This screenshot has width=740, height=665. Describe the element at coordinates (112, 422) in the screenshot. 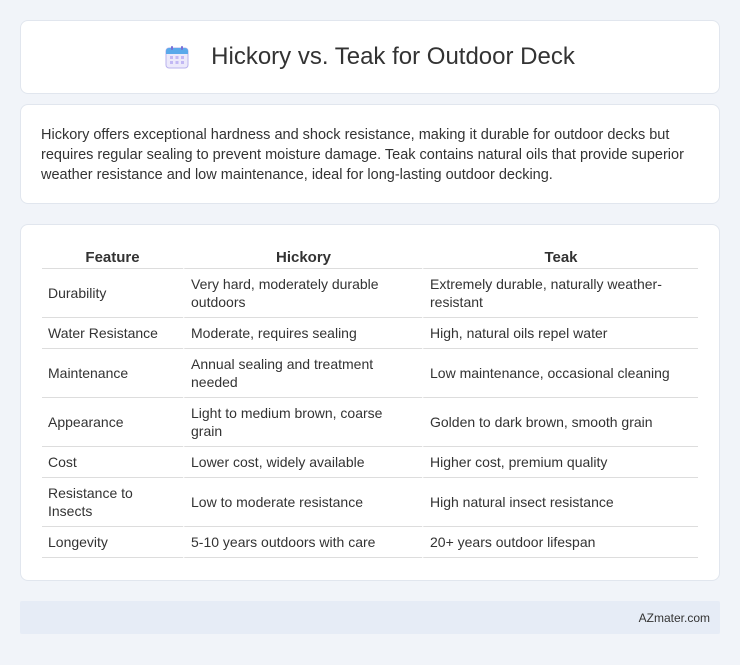

I see `cell-feature: Appearance` at that location.